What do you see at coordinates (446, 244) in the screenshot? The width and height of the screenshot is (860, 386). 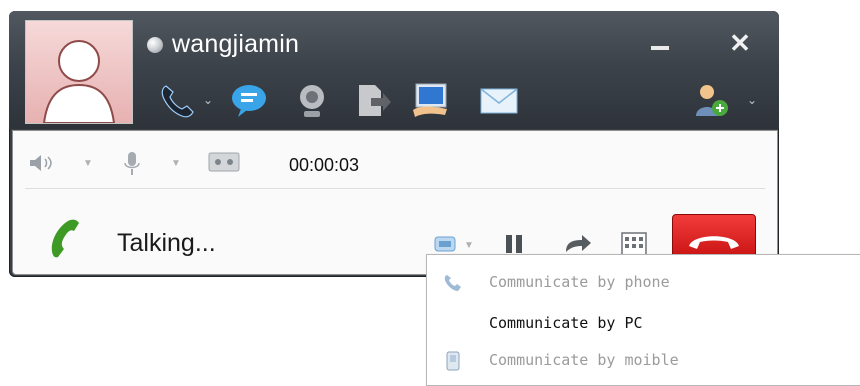 I see `route-icon` at bounding box center [446, 244].